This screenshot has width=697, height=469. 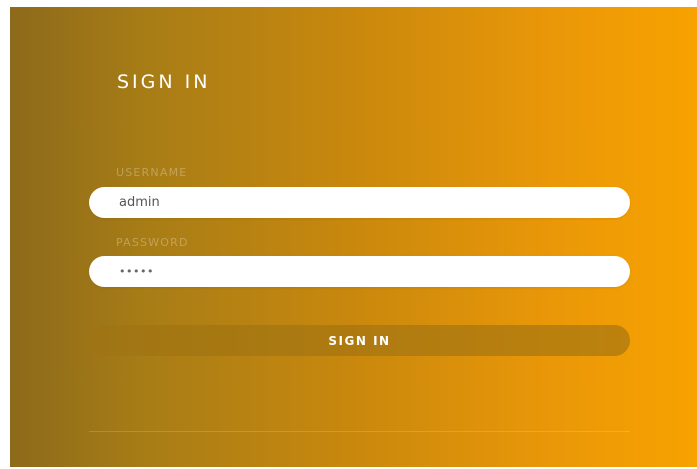 I want to click on username-input, so click(x=359, y=202).